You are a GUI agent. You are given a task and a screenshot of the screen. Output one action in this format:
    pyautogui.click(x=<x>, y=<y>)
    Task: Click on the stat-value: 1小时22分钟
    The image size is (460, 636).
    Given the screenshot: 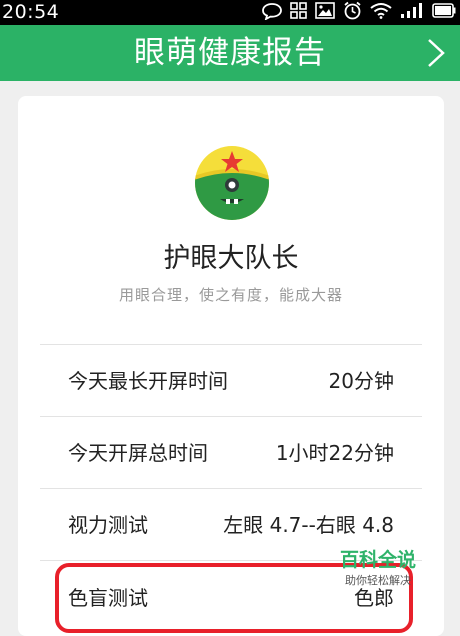 What is the action you would take?
    pyautogui.click(x=334, y=453)
    